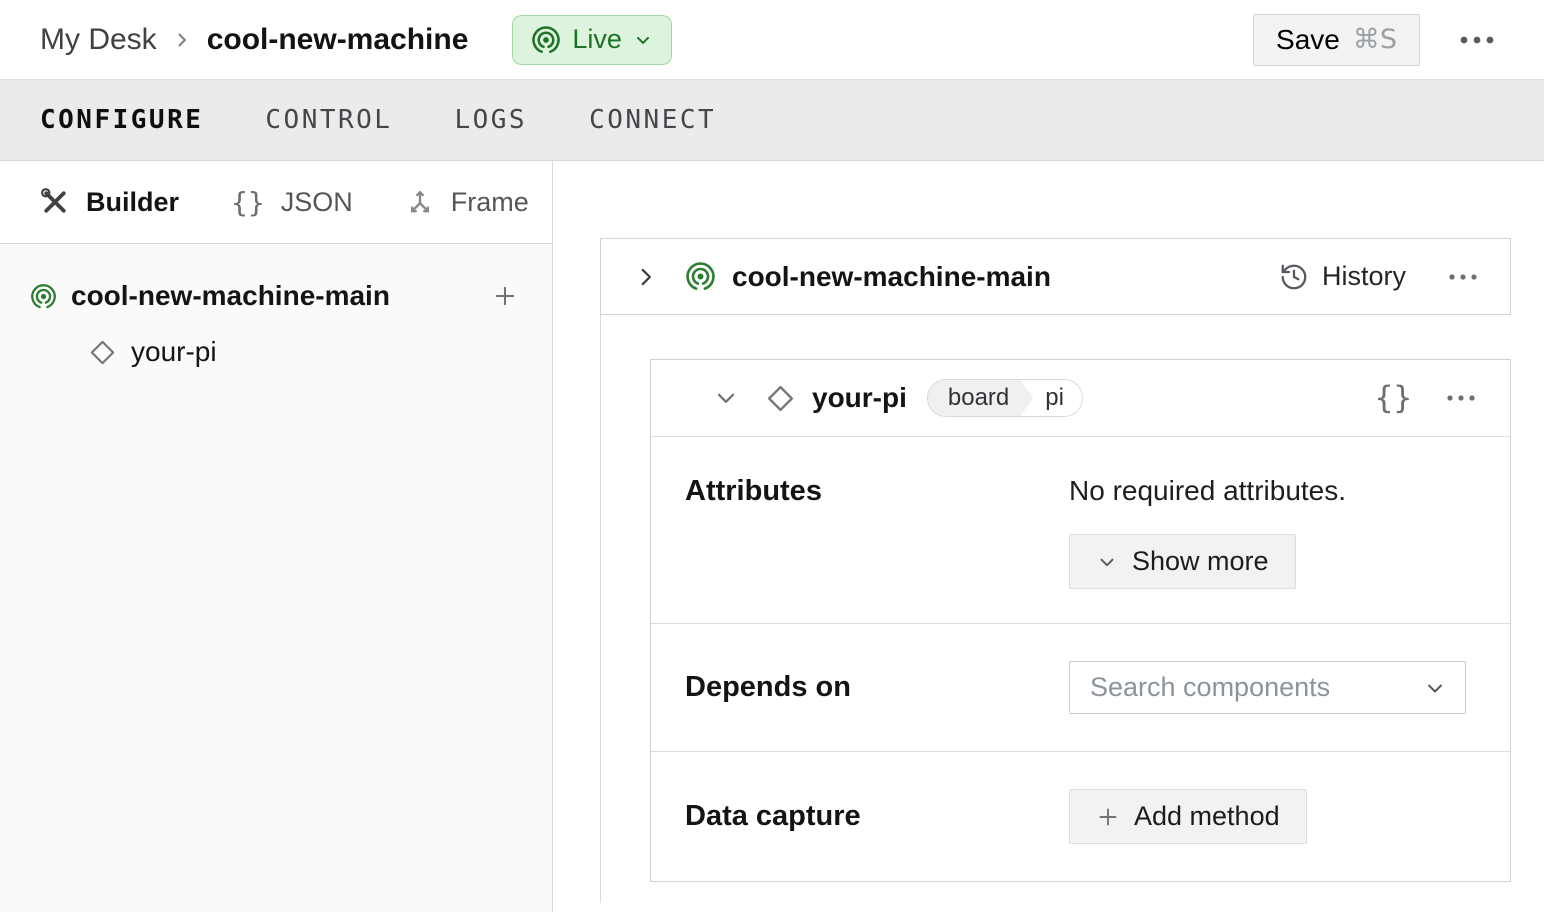 The height and width of the screenshot is (912, 1544). I want to click on part-card-title: cool-new-machine-main, so click(891, 276).